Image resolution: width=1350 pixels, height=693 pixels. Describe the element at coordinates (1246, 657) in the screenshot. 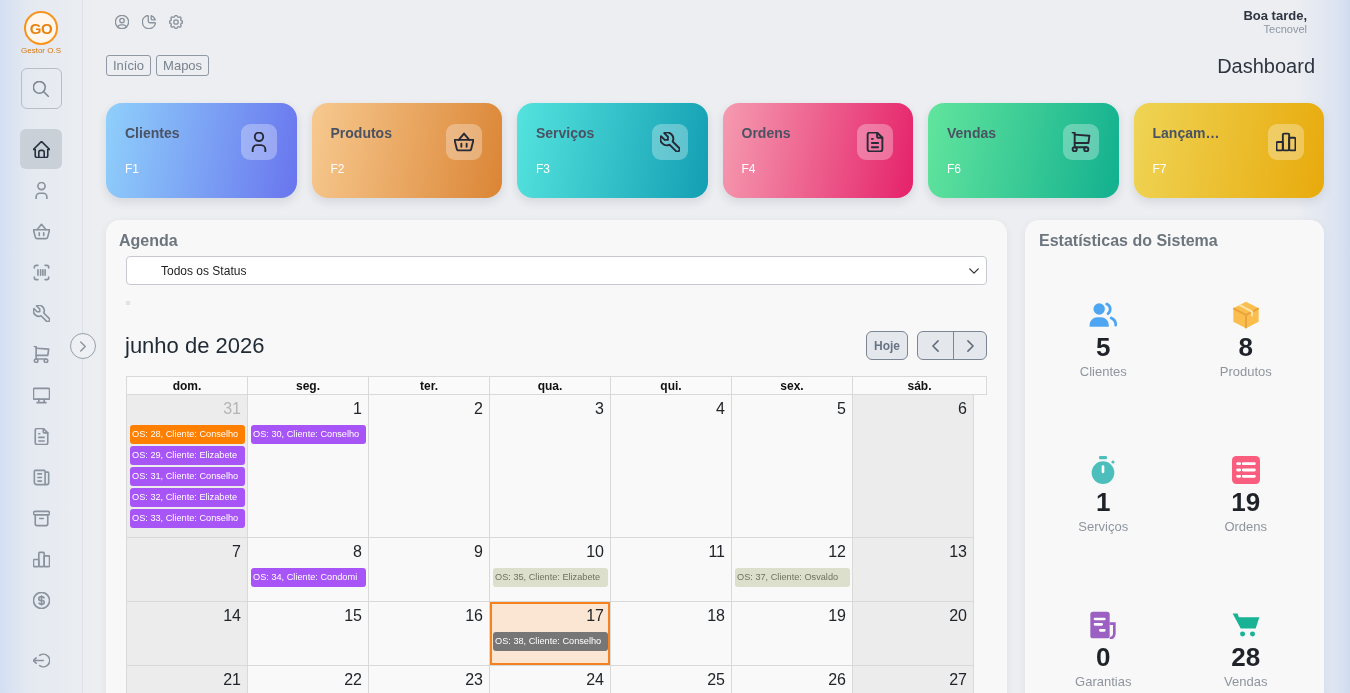

I see `stat-value: 28` at that location.